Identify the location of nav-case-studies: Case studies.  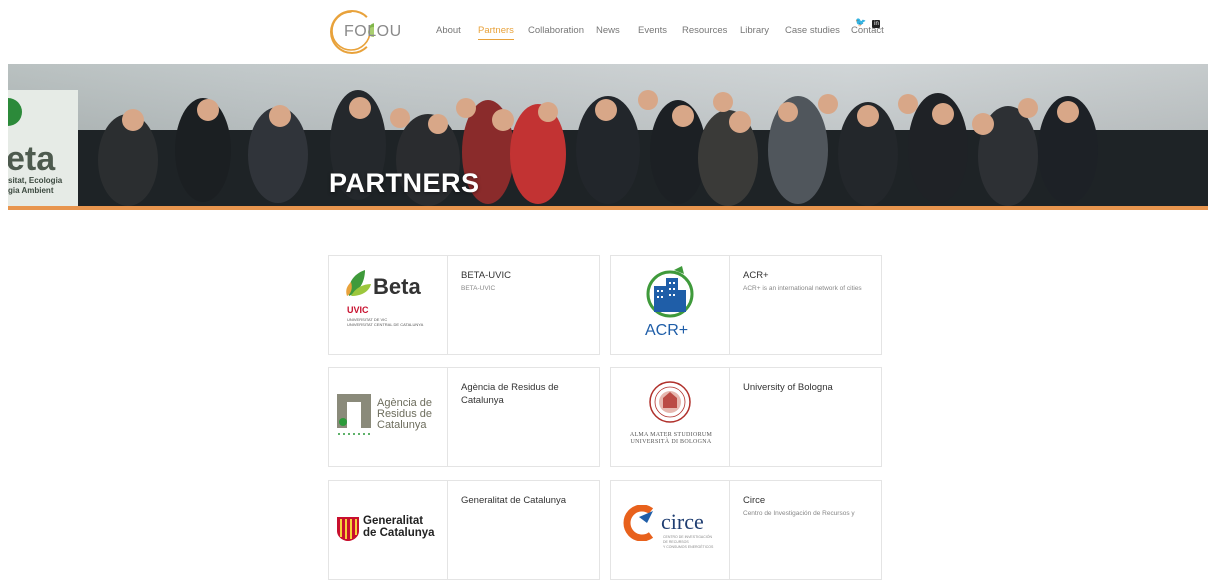
(812, 30).